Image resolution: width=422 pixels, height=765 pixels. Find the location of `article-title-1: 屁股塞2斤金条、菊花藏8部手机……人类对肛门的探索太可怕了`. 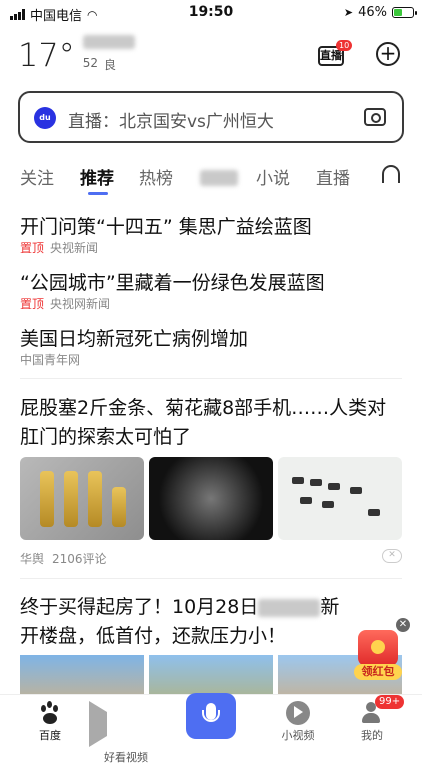

article-title-1: 屁股塞2斤金条、菊花藏8部手机……人类对肛门的探索太可怕了 is located at coordinates (212, 423).